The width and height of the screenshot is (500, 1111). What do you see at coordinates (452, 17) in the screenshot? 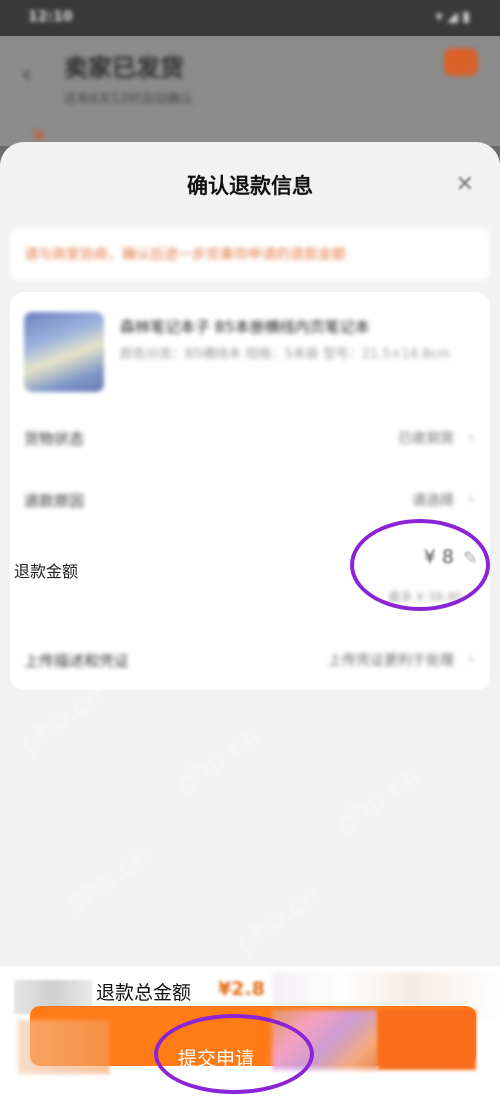
I see `status-icons: ▾ ◢ ▮` at bounding box center [452, 17].